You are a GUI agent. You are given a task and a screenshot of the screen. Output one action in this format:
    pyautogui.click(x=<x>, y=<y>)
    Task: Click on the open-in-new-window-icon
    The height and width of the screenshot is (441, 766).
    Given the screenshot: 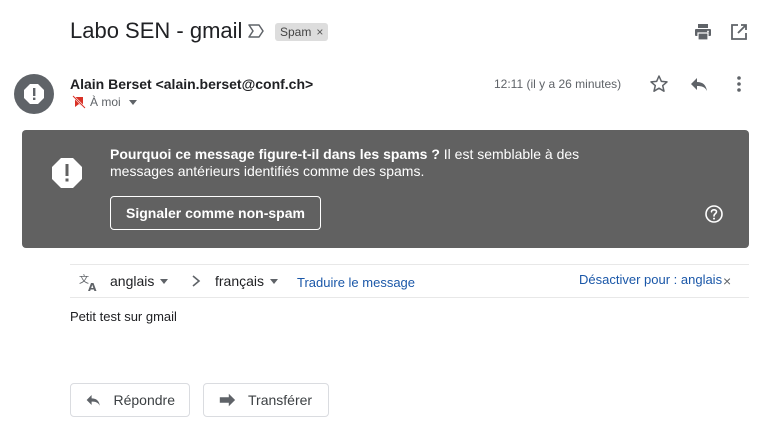 What is the action you would take?
    pyautogui.click(x=739, y=32)
    